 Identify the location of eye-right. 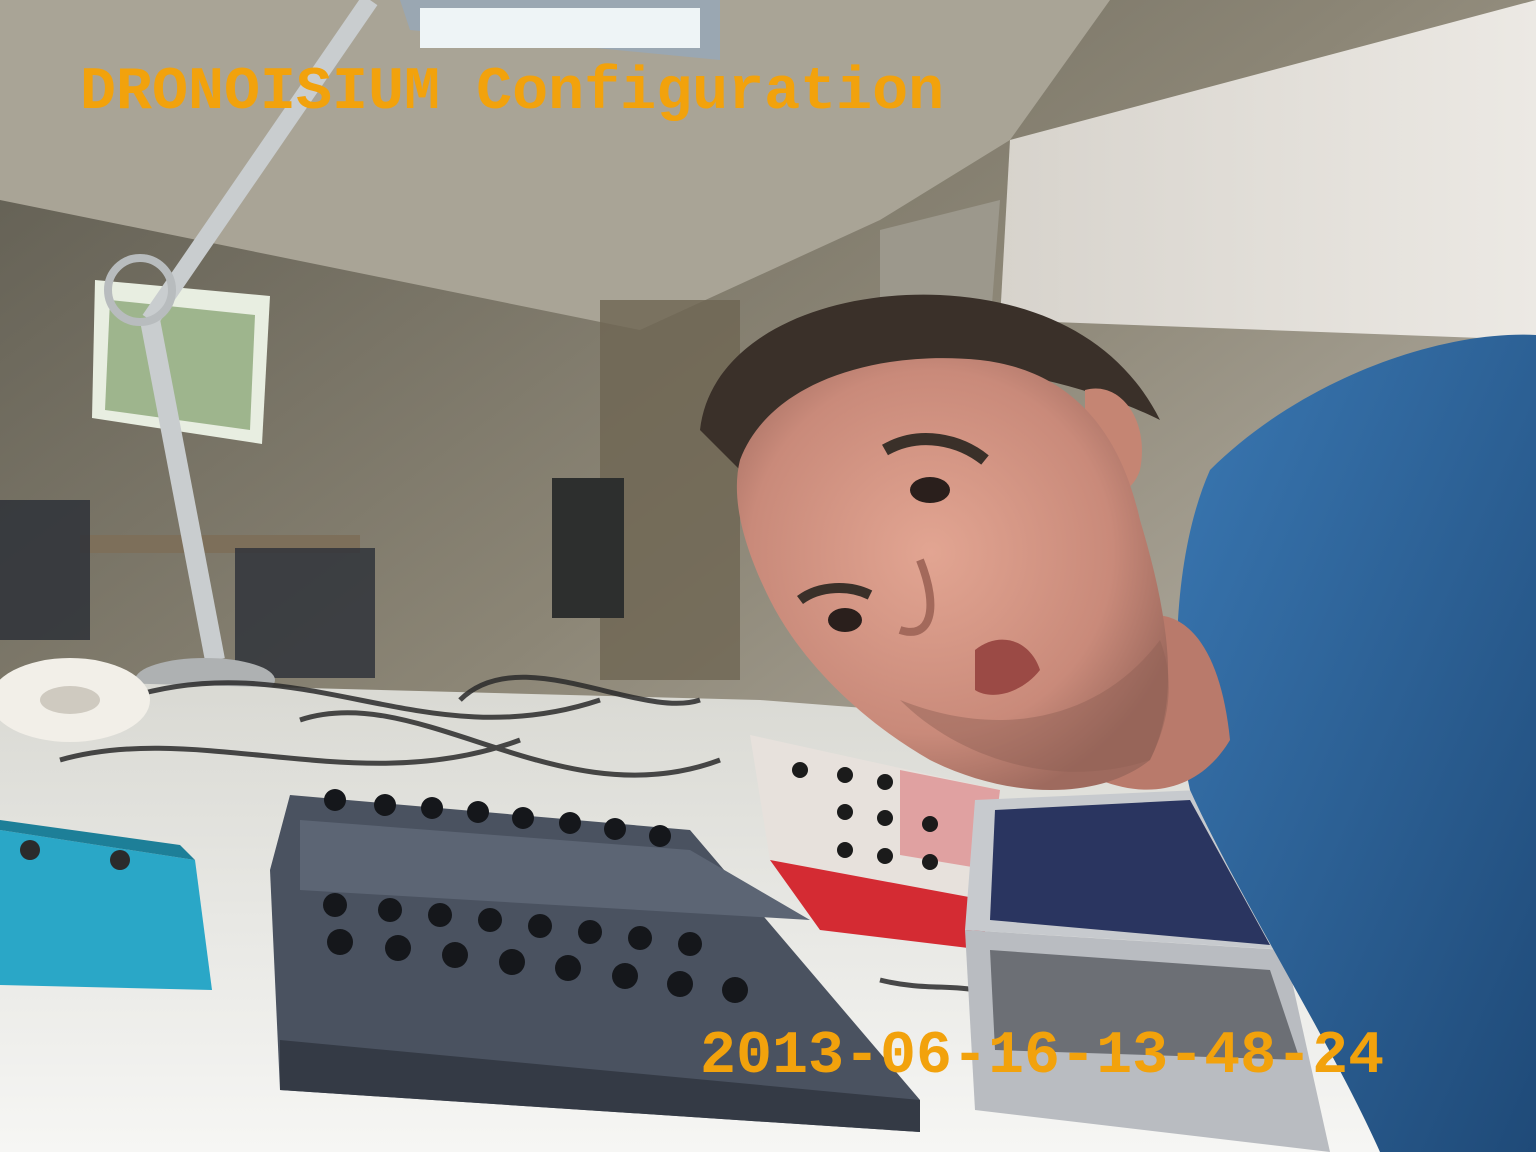
(930, 490).